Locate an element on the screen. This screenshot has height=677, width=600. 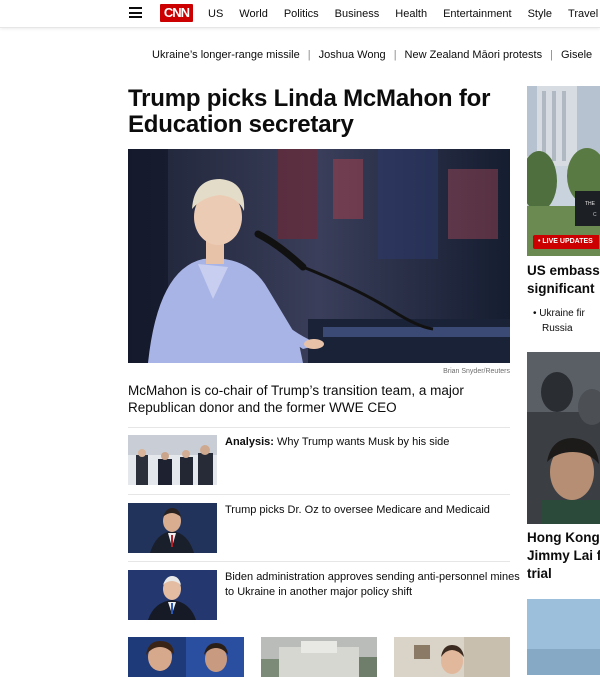
bullet-line: Russia is located at coordinates (557, 328).